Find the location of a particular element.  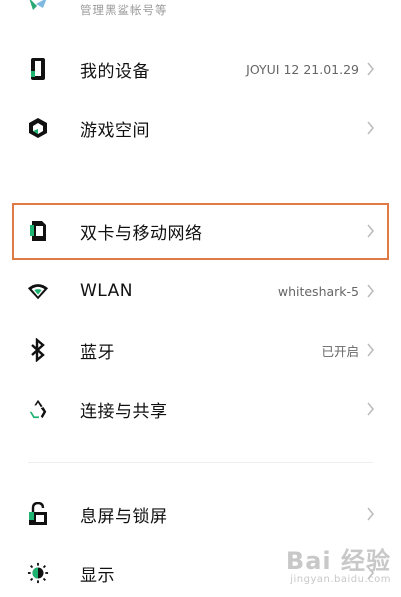

settings-item-value: 已开启 is located at coordinates (340, 351).